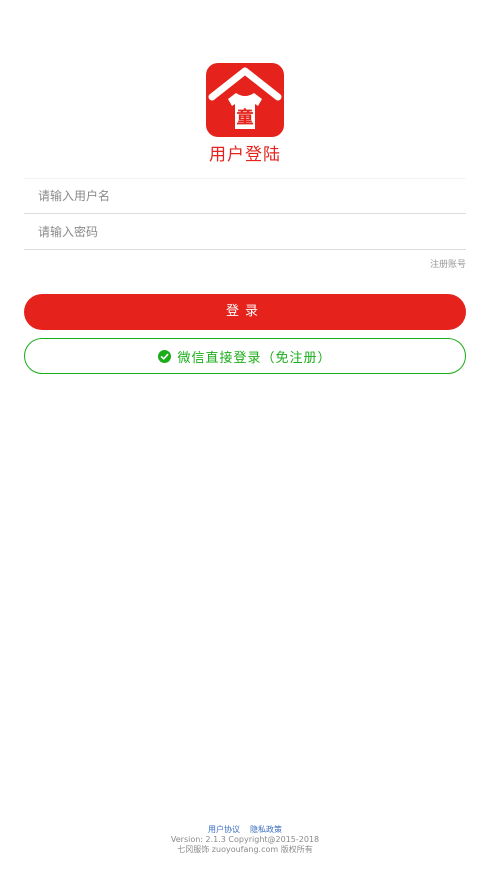  I want to click on app-logo: 童, so click(245, 100).